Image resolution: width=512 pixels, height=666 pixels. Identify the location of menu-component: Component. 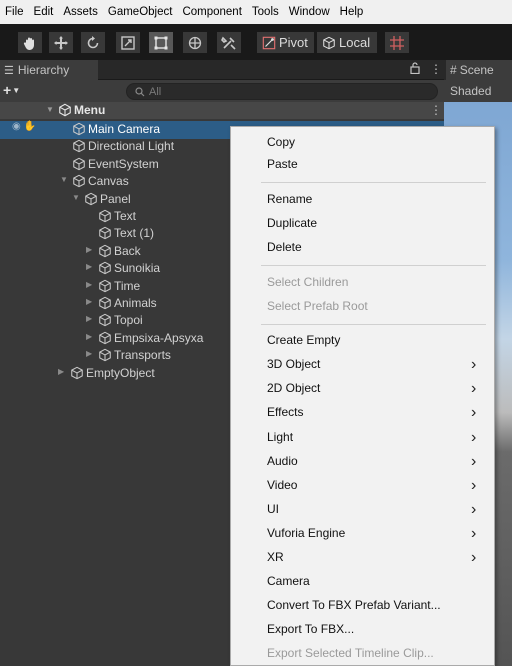
(211, 12).